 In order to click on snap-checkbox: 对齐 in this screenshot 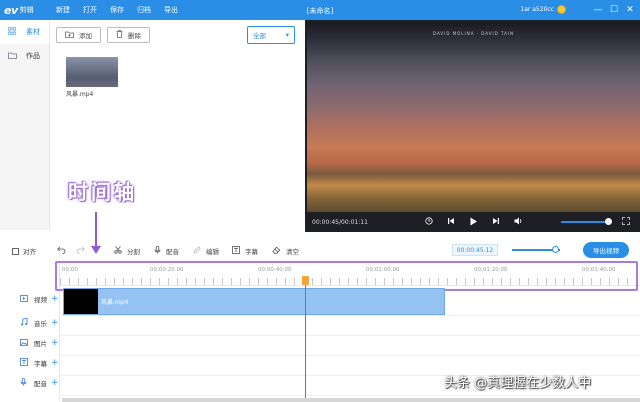, I will do `click(24, 251)`.